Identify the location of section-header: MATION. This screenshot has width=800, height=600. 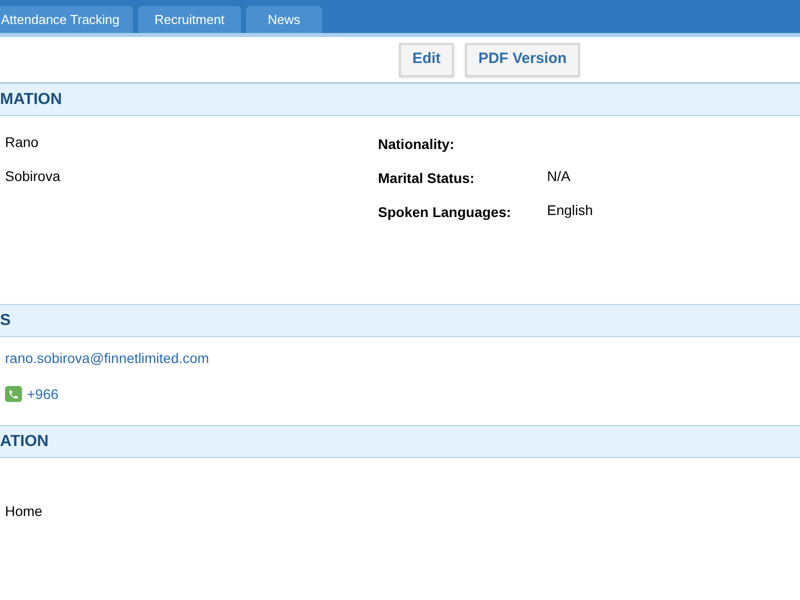
(400, 99).